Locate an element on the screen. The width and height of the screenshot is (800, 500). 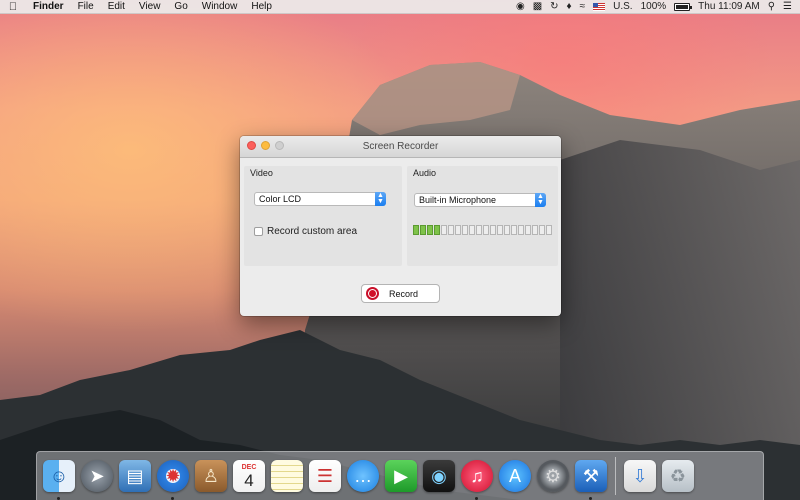
flag-icon is located at coordinates (599, 6).